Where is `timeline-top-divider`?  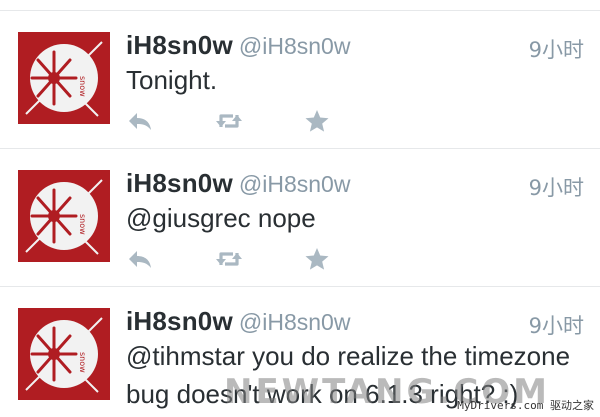
timeline-top-divider is located at coordinates (300, 10).